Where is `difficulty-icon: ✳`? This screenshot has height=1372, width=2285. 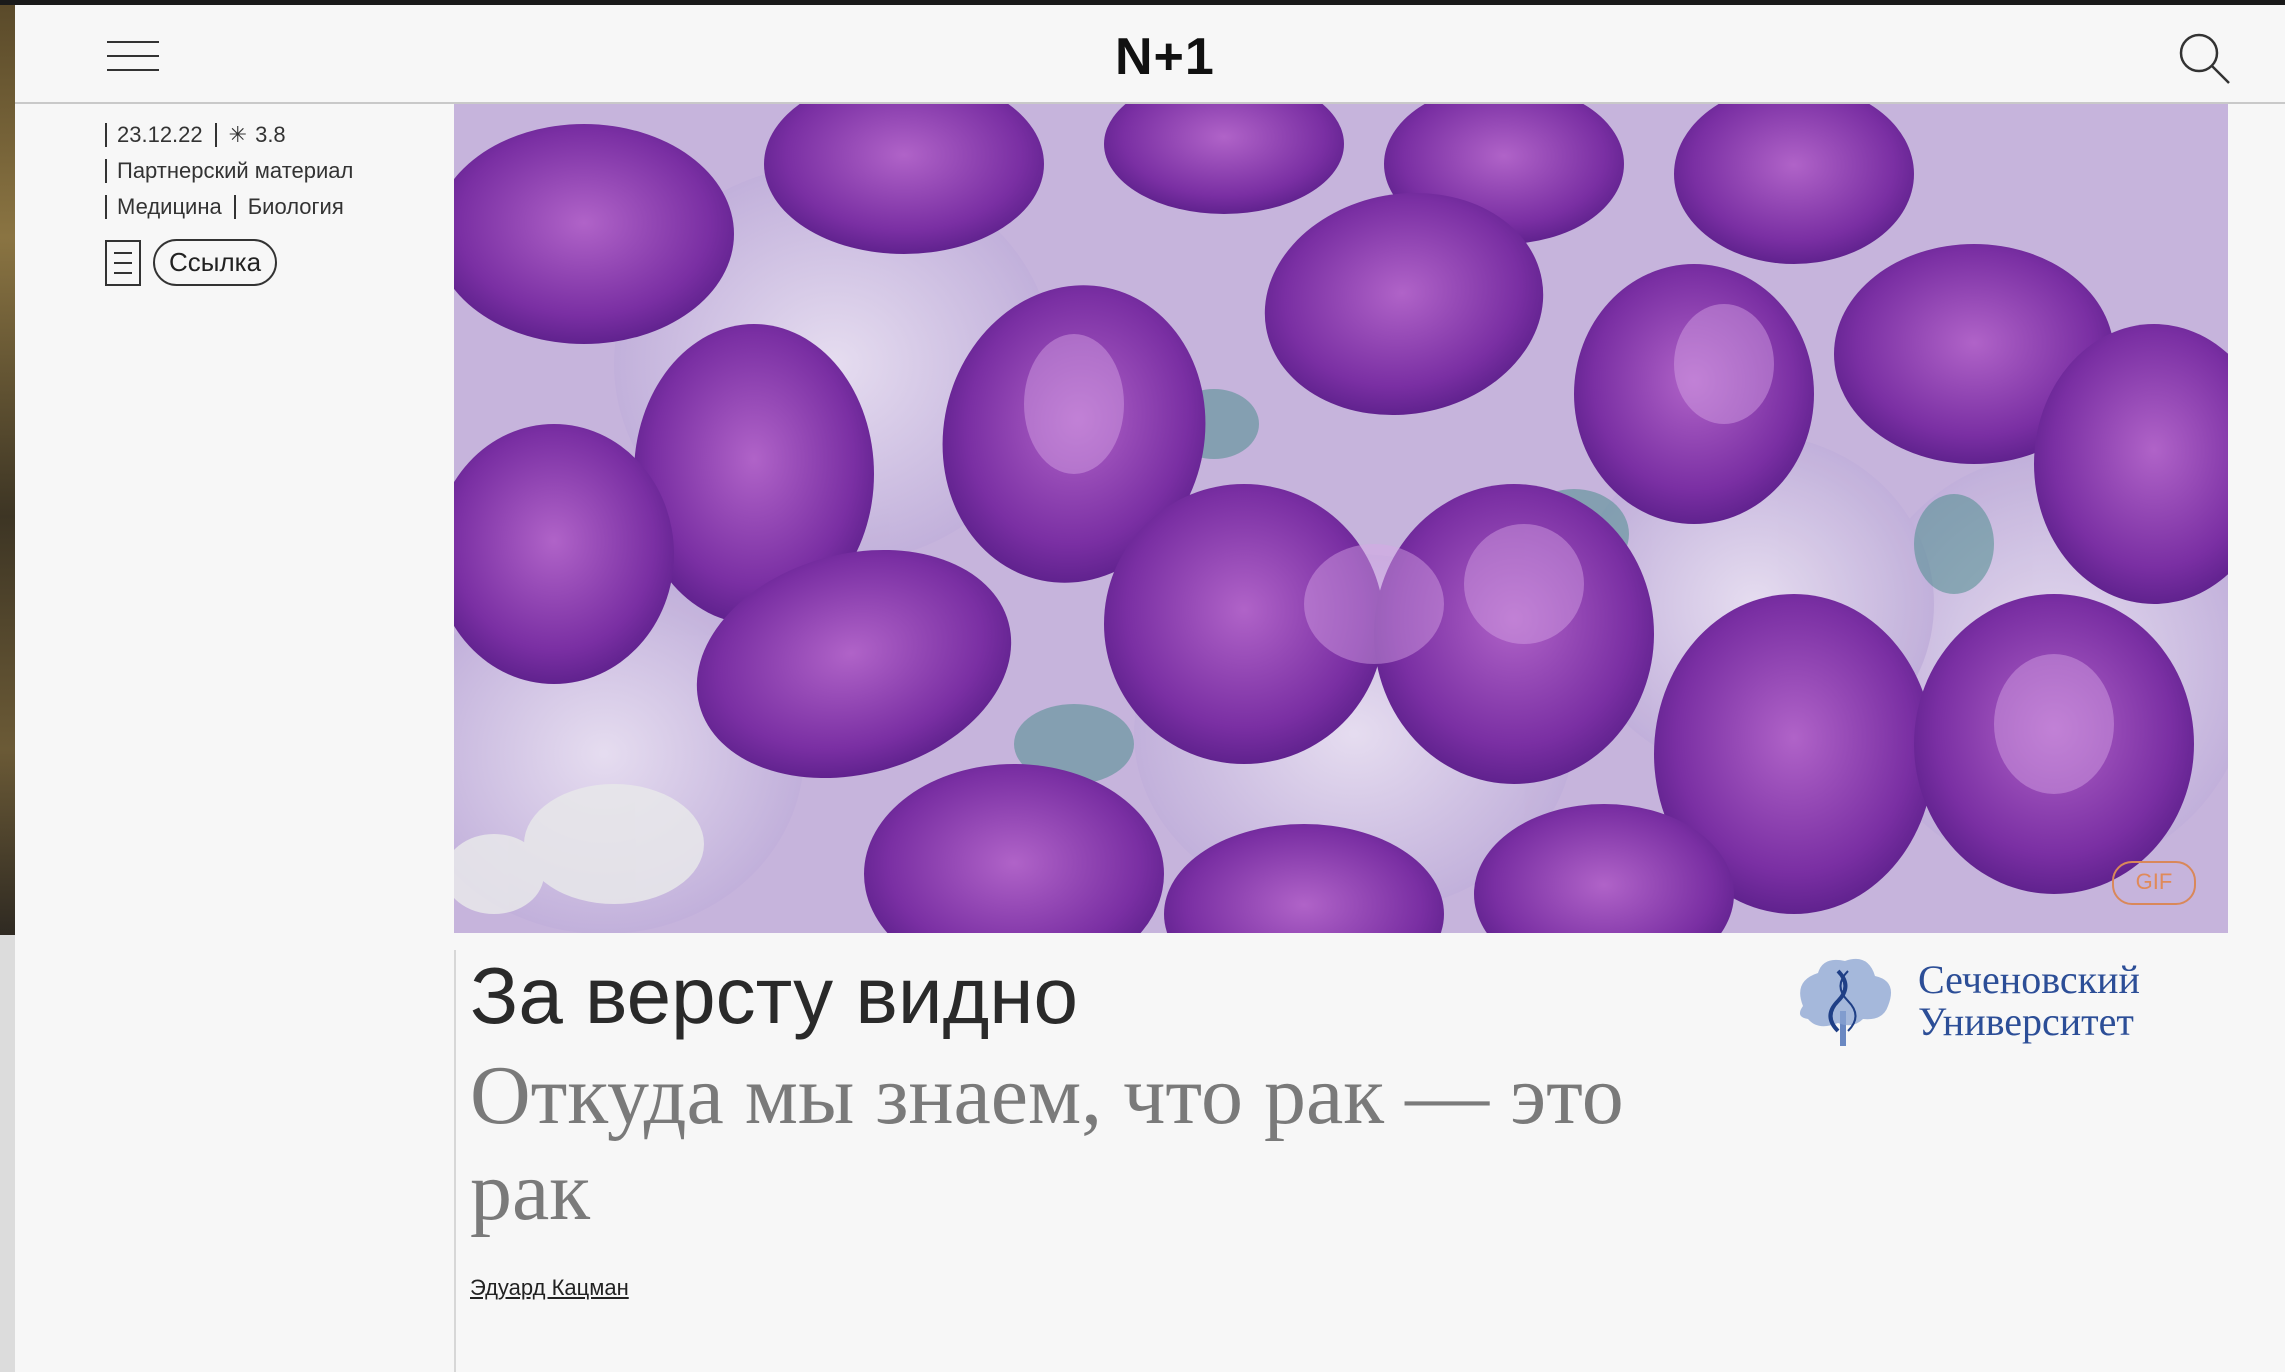 difficulty-icon: ✳ is located at coordinates (238, 134).